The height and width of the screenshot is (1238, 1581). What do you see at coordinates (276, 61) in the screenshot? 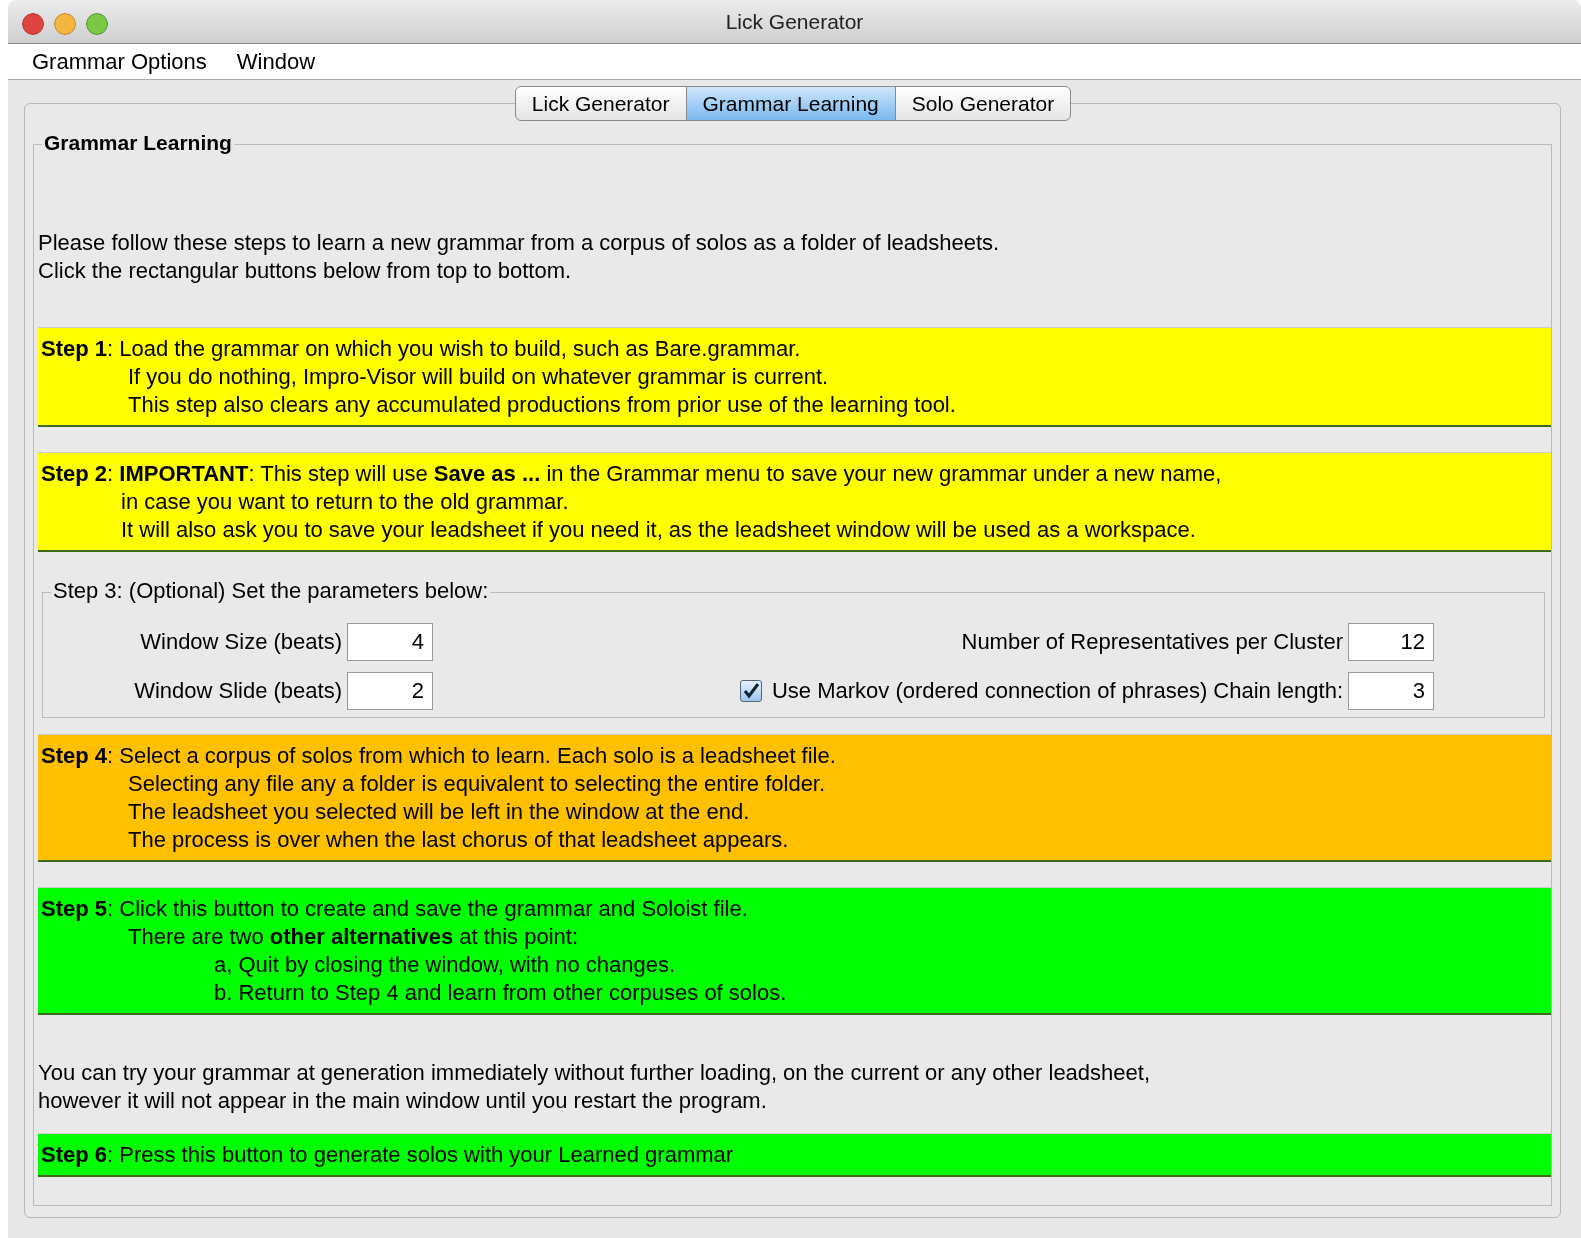
I see `menu-item: Window` at bounding box center [276, 61].